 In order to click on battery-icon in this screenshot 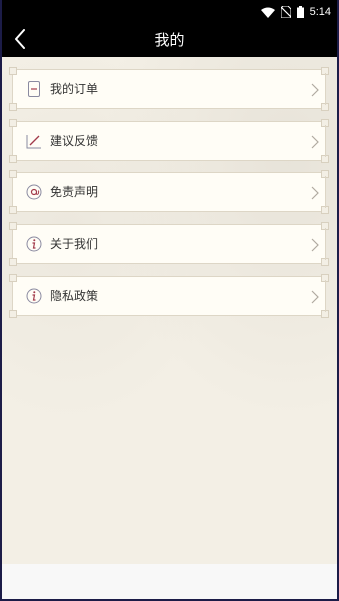, I will do `click(300, 12)`.